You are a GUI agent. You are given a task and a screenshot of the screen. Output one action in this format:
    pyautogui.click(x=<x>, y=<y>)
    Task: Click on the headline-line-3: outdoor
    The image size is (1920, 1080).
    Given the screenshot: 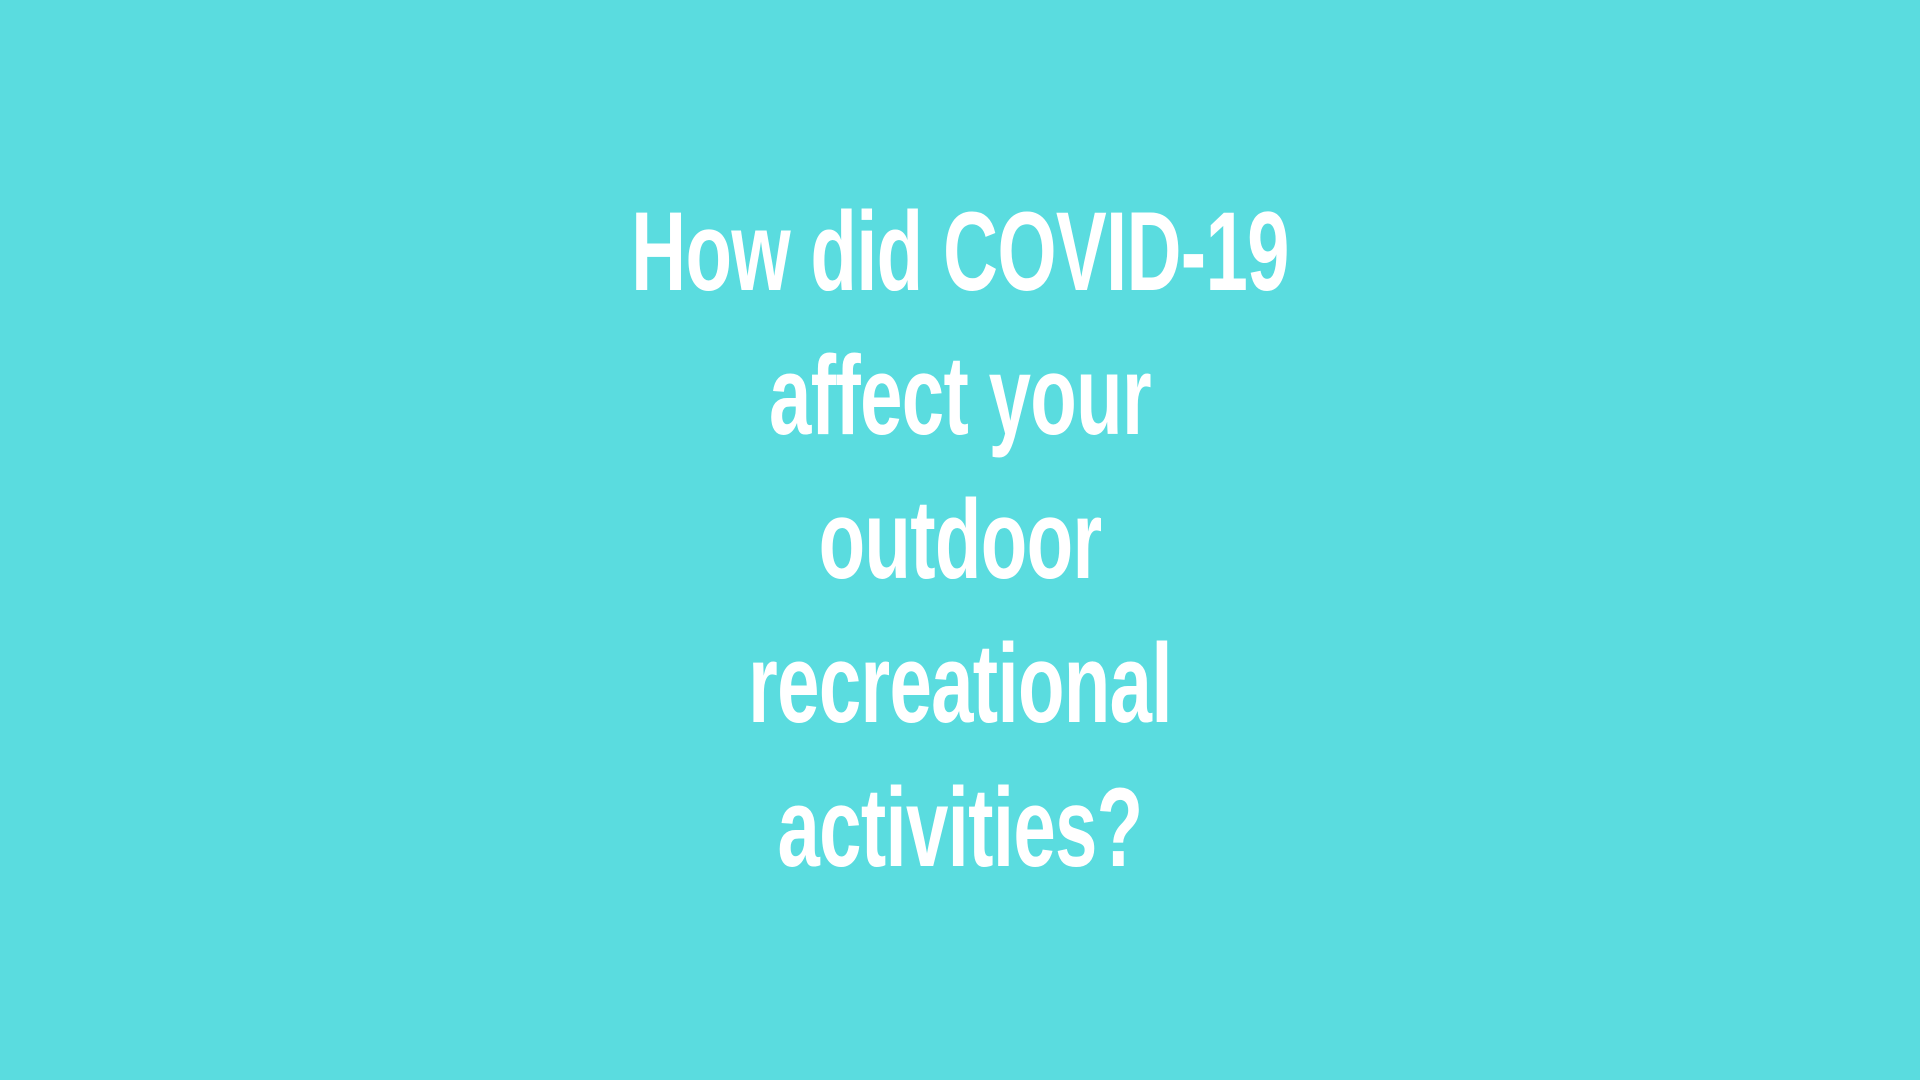 What is the action you would take?
    pyautogui.click(x=960, y=539)
    